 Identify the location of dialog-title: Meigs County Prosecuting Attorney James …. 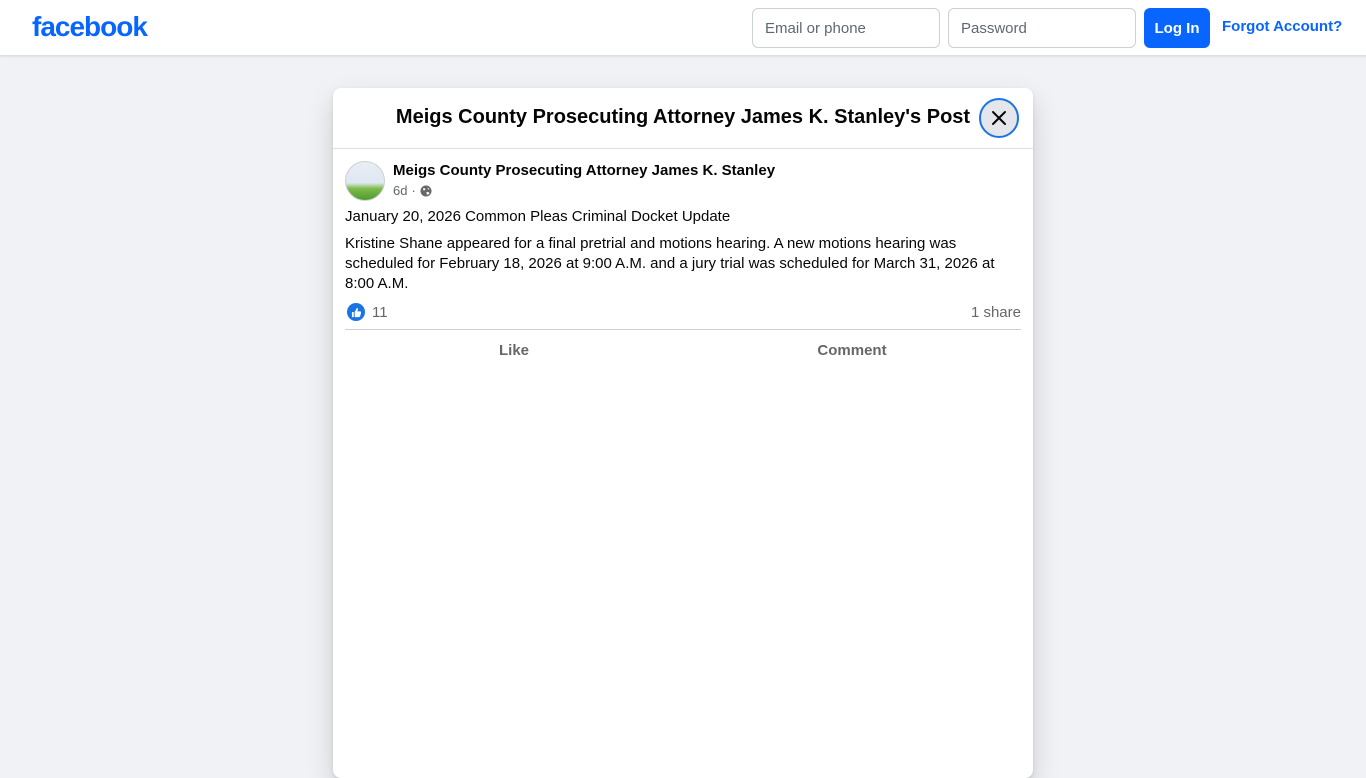
(683, 117).